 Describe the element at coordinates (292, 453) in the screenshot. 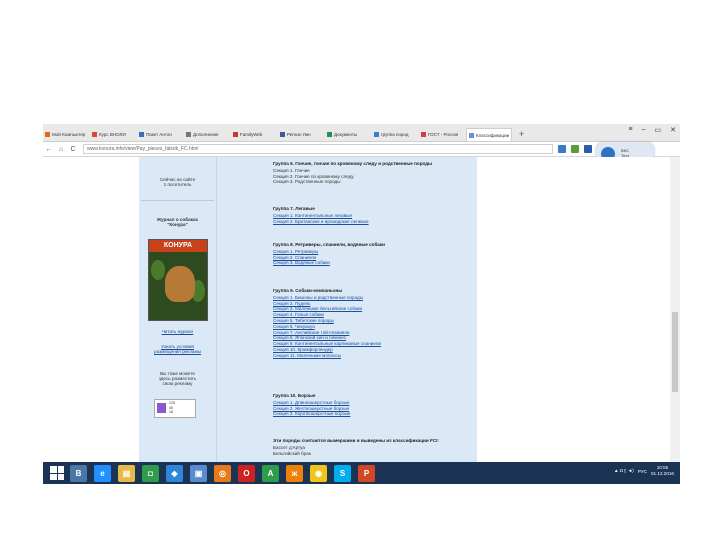

I see `excluded-breed-item: Бельгийский брак` at that location.